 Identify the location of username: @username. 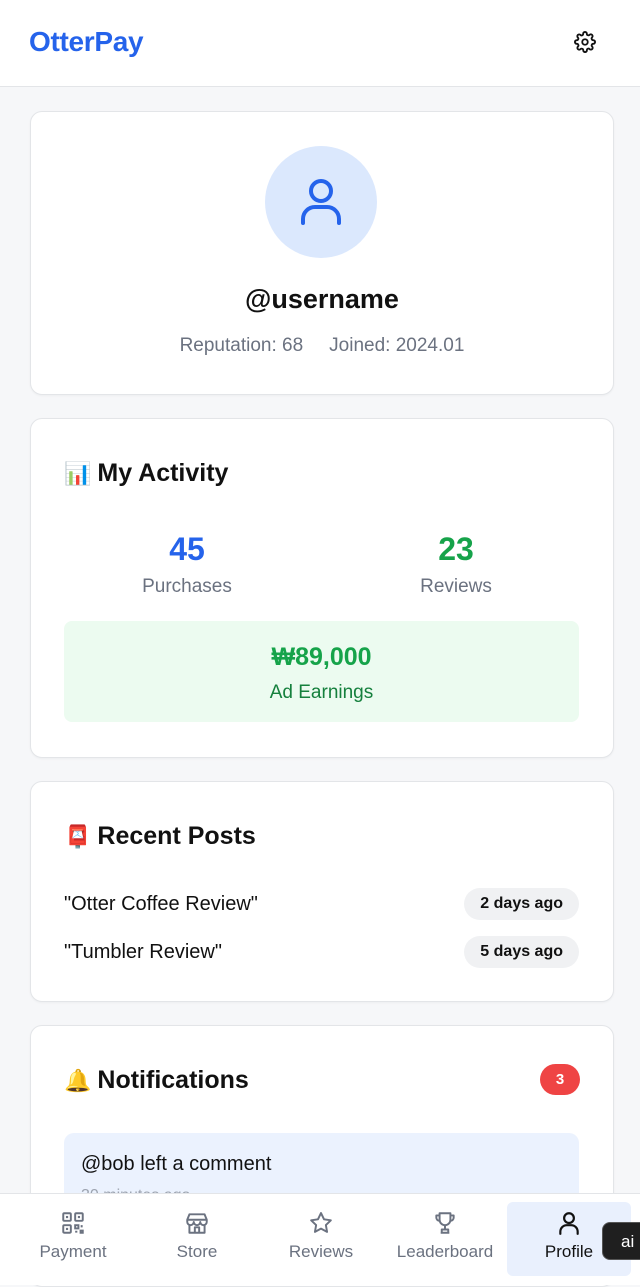
(322, 299).